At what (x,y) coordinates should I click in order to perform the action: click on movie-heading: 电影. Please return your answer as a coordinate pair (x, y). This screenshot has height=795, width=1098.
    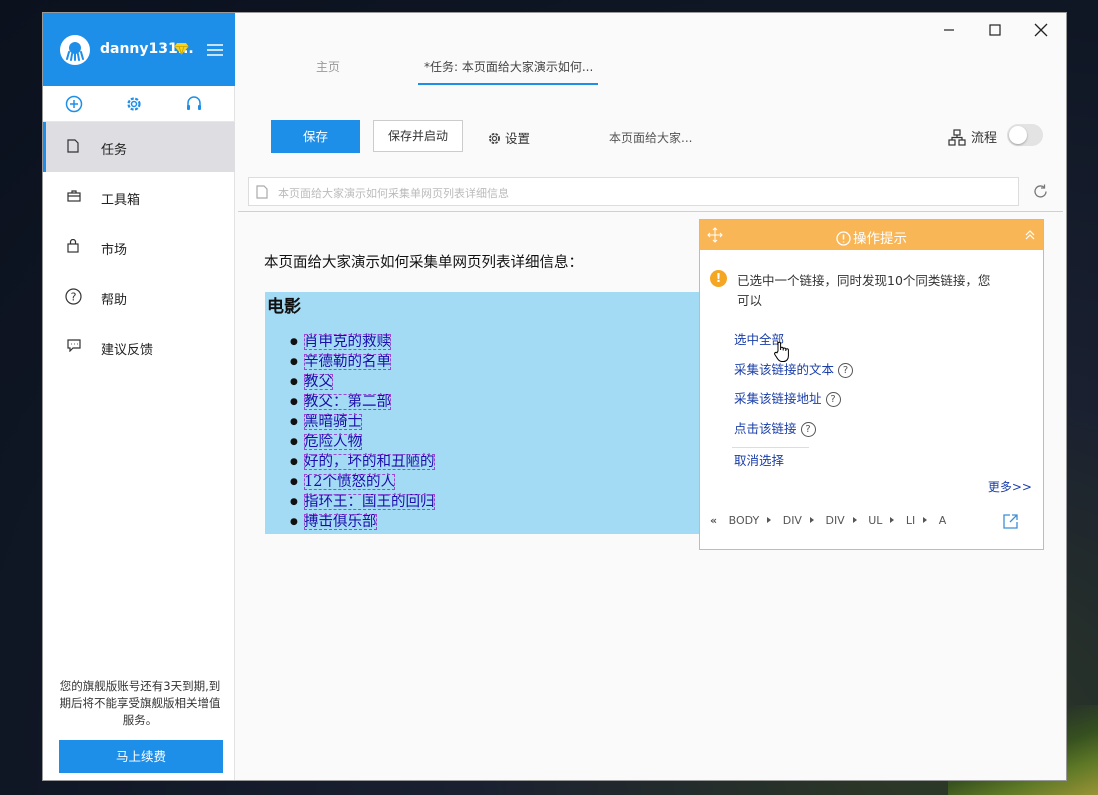
    Looking at the image, I should click on (284, 307).